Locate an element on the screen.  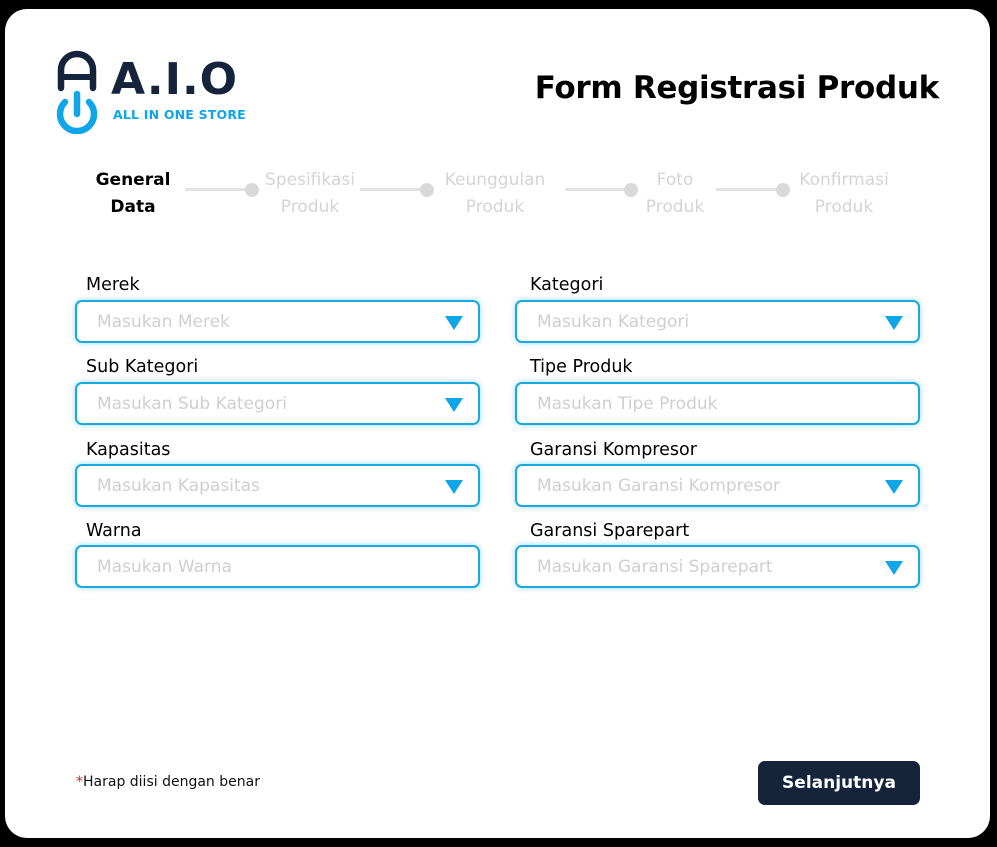
step-label-line2: Data is located at coordinates (133, 207).